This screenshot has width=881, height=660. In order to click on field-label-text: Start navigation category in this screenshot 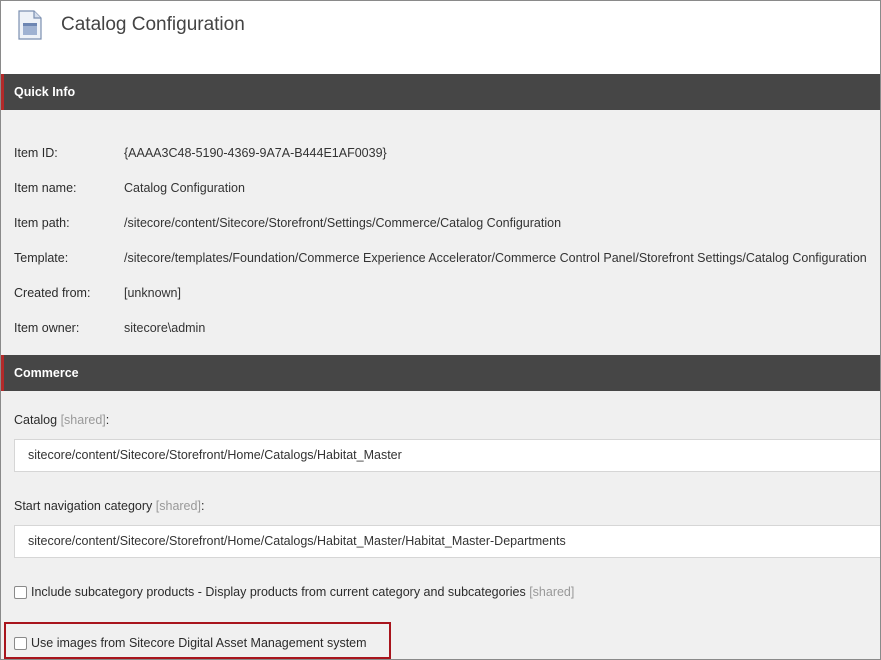, I will do `click(83, 506)`.